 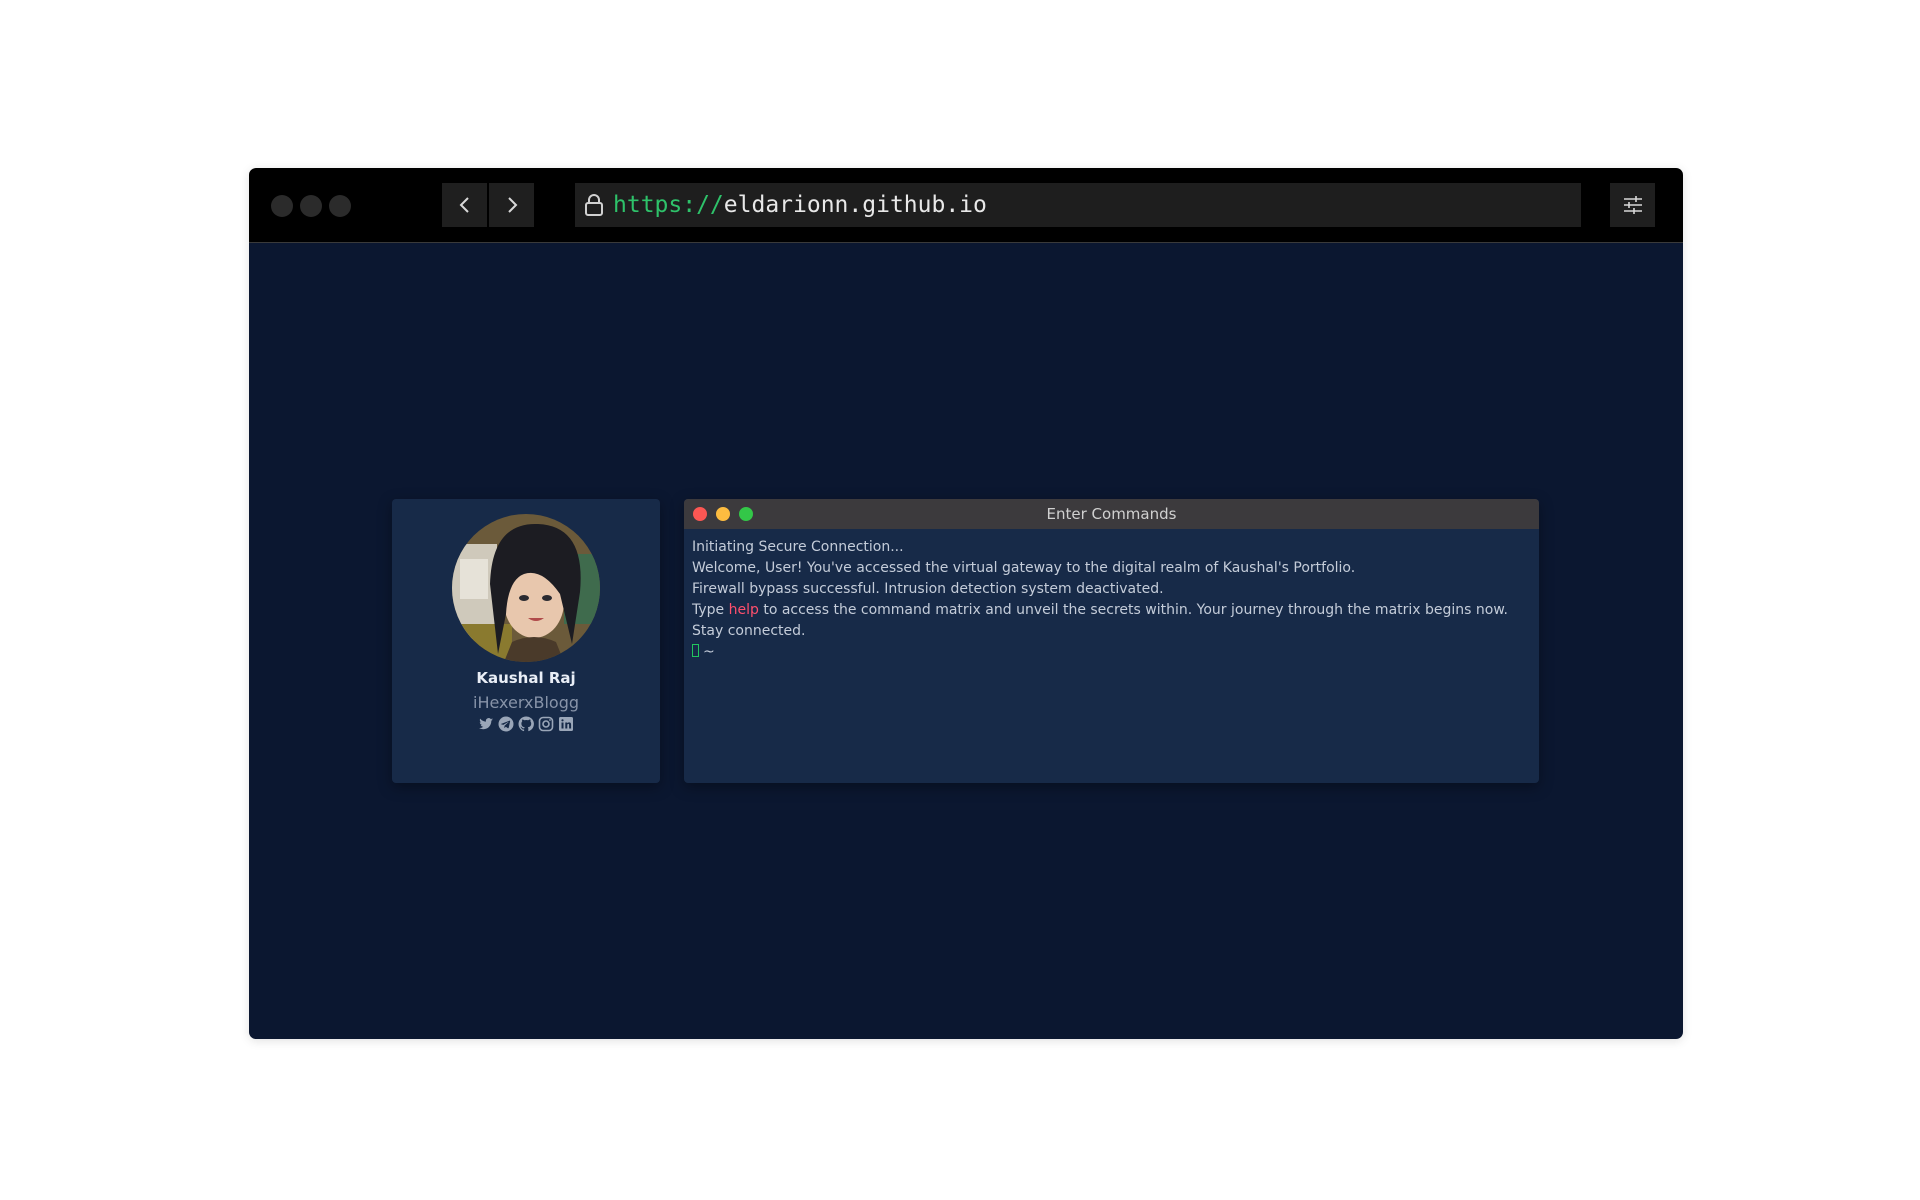 I want to click on terminal-prompt: ~, so click(x=1109, y=652).